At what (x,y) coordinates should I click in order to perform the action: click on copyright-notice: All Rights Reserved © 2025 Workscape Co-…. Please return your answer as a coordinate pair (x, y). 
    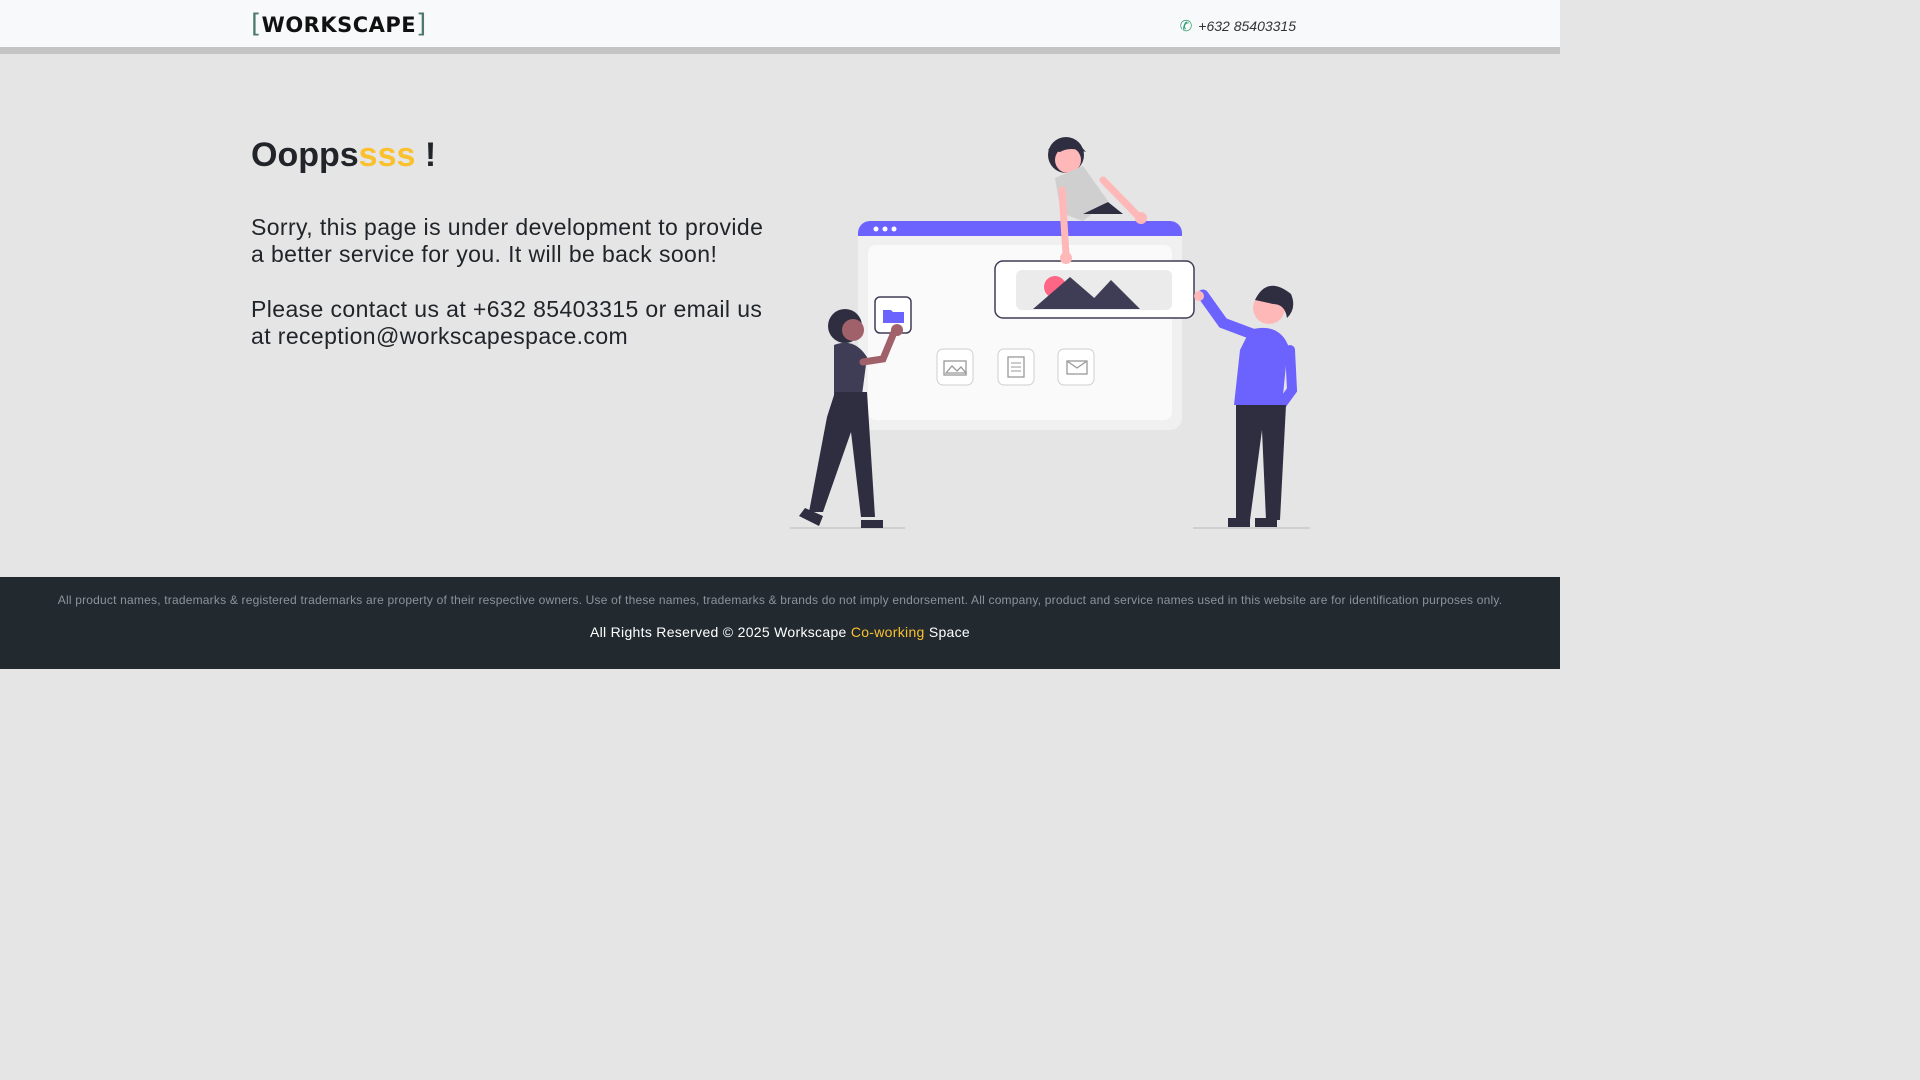
    Looking at the image, I should click on (780, 632).